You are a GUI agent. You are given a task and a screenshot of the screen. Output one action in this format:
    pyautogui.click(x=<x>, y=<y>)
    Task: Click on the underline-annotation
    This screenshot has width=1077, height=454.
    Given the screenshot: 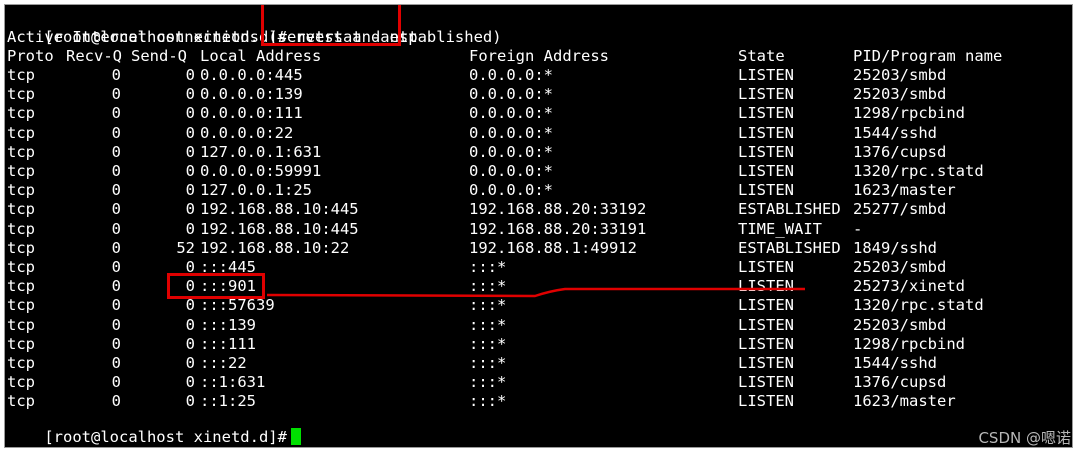 What is the action you would take?
    pyautogui.click(x=535, y=292)
    